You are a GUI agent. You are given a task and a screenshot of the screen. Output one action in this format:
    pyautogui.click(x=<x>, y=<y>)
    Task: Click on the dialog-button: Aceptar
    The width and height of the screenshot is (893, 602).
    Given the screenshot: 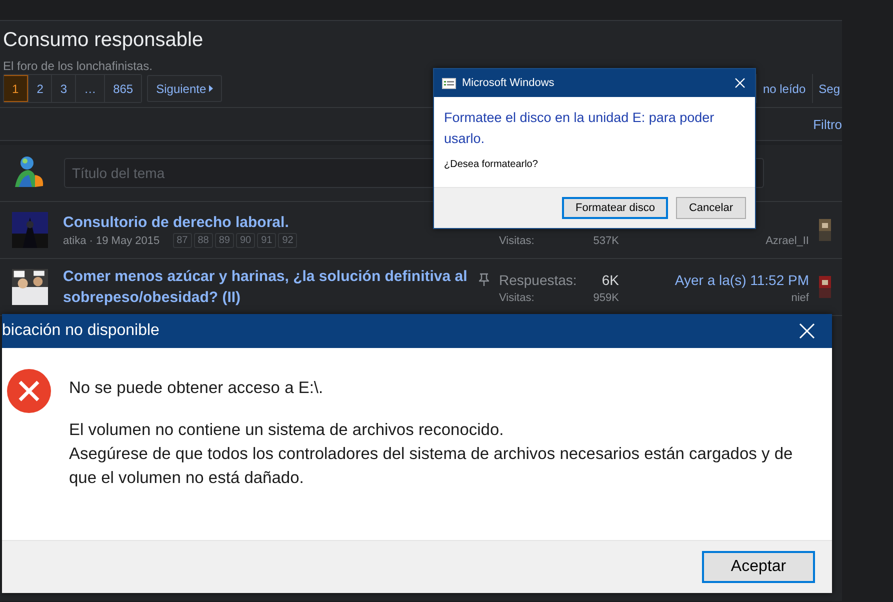 What is the action you would take?
    pyautogui.click(x=758, y=567)
    